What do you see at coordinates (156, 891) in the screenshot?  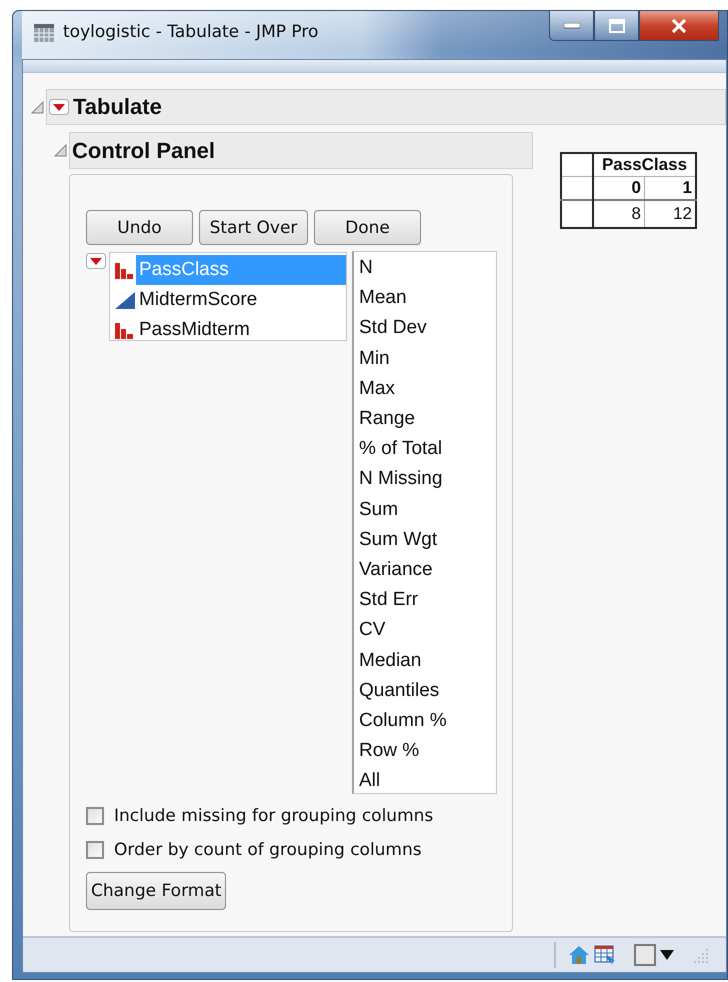 I see `change-format-button: Change Format` at bounding box center [156, 891].